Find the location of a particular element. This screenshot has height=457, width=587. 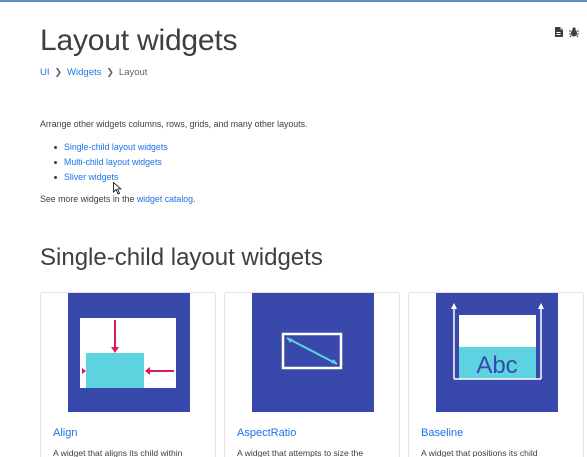

card-description: A widget that aligns its child within is located at coordinates (118, 452).